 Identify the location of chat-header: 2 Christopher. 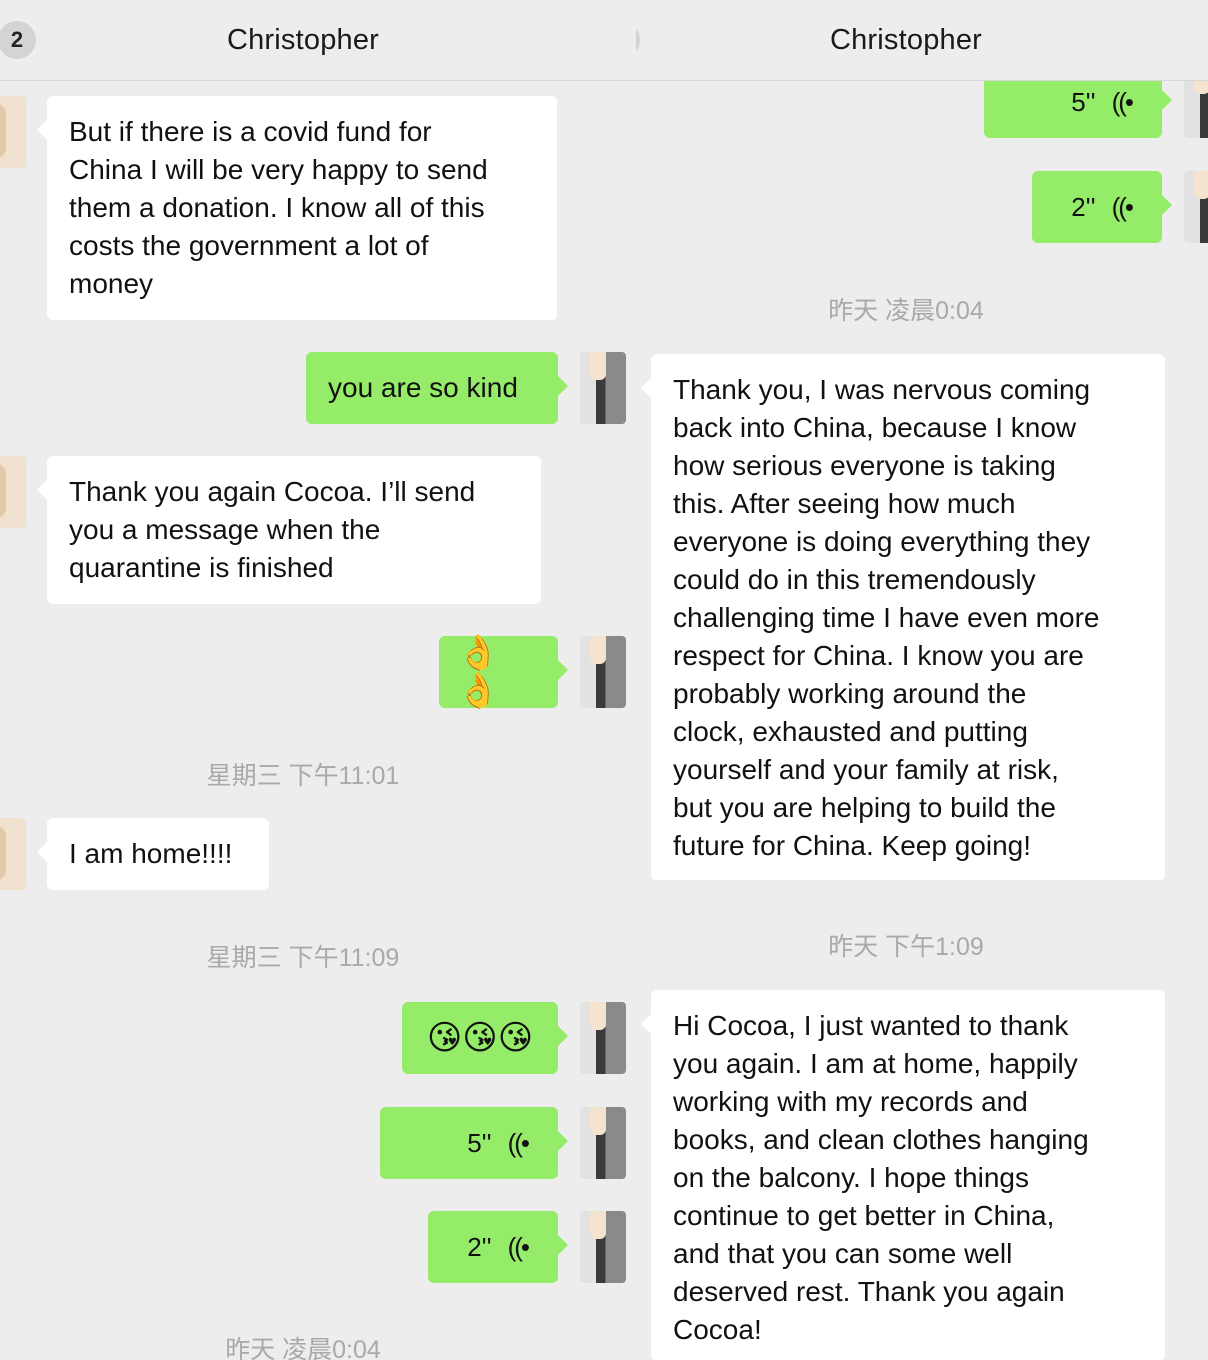
(318, 40).